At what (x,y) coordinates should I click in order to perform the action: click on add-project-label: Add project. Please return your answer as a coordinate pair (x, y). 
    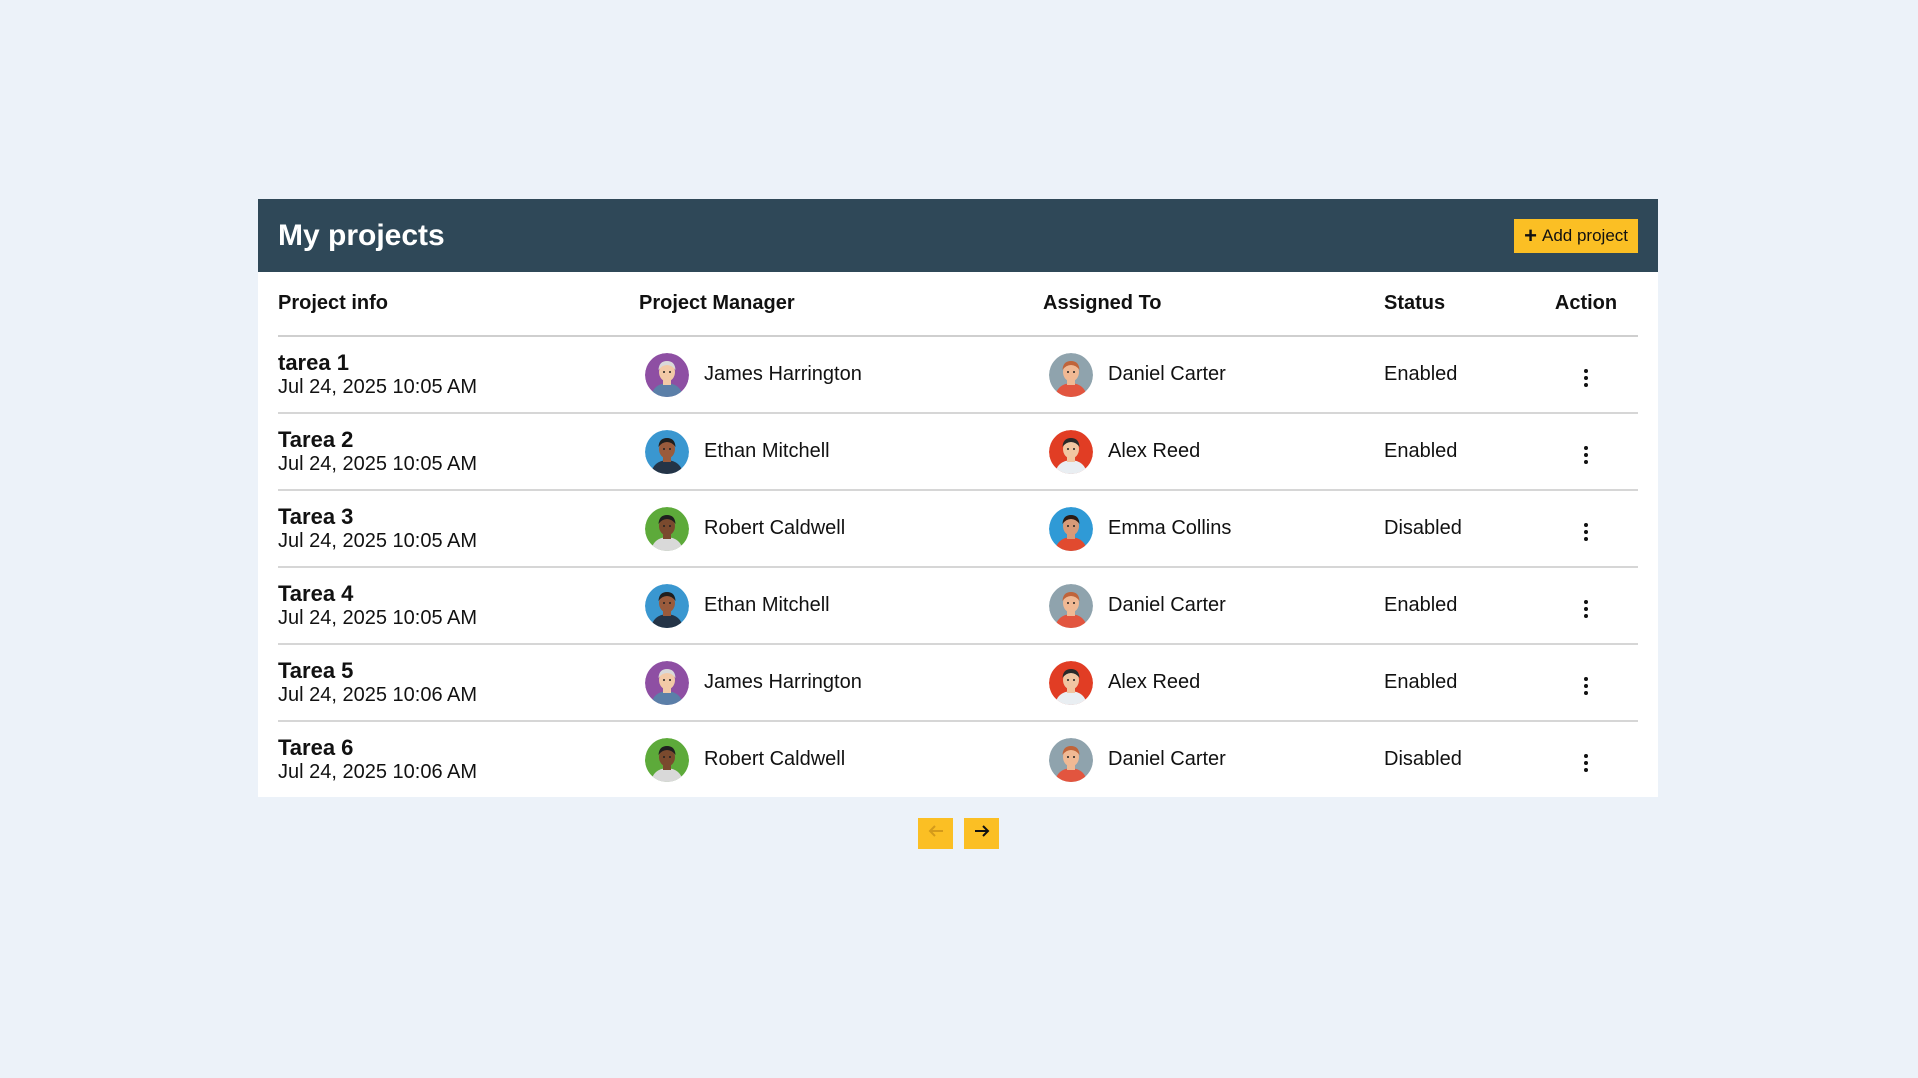
    Looking at the image, I should click on (1585, 235).